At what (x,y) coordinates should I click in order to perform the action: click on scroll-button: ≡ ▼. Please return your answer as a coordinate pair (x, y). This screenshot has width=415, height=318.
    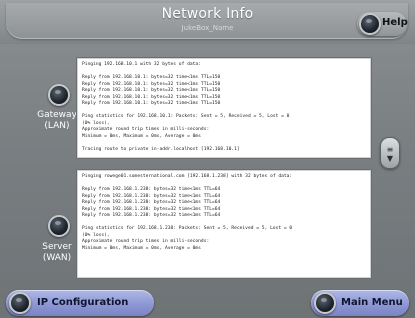
    Looking at the image, I should click on (390, 153).